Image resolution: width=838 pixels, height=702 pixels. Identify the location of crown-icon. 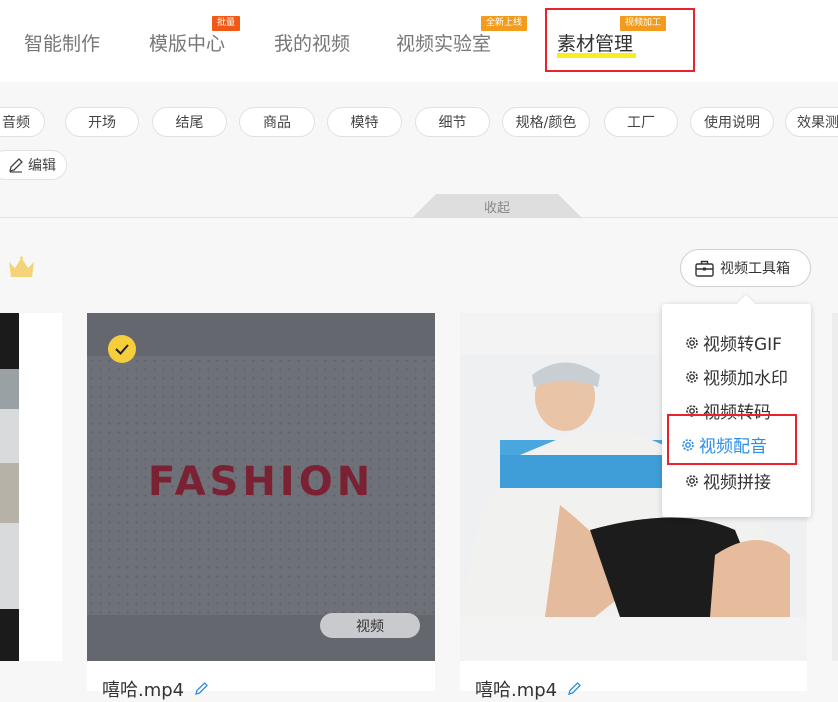
(21, 266).